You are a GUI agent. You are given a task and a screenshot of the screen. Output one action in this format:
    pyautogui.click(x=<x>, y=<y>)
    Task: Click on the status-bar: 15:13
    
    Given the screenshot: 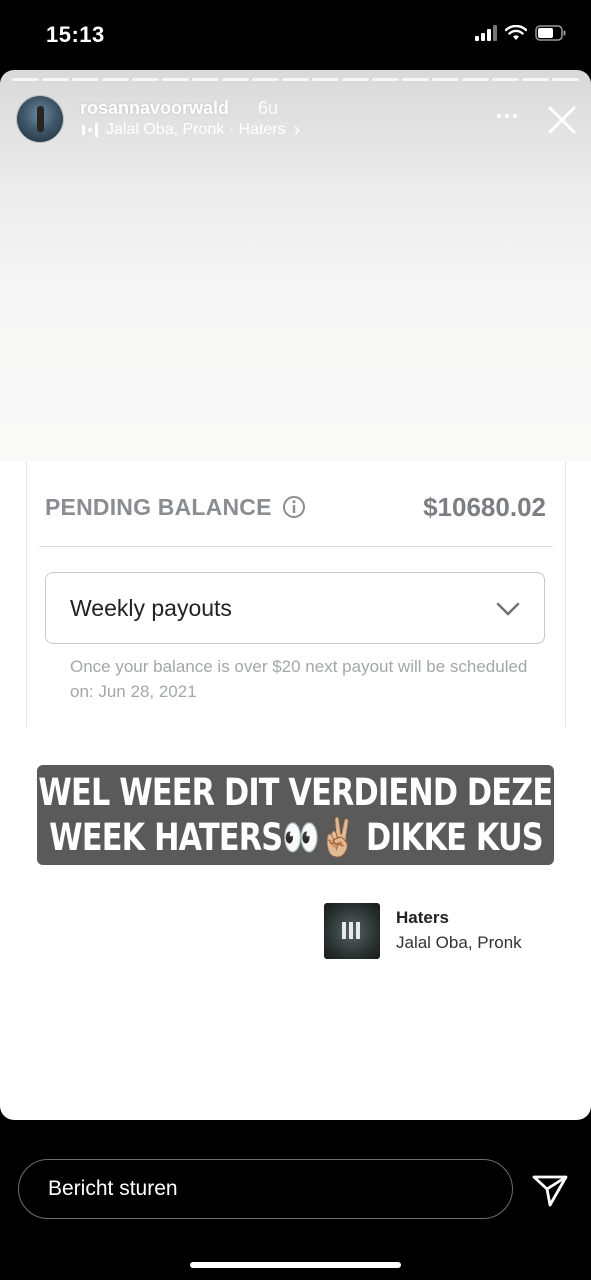 What is the action you would take?
    pyautogui.click(x=295, y=35)
    